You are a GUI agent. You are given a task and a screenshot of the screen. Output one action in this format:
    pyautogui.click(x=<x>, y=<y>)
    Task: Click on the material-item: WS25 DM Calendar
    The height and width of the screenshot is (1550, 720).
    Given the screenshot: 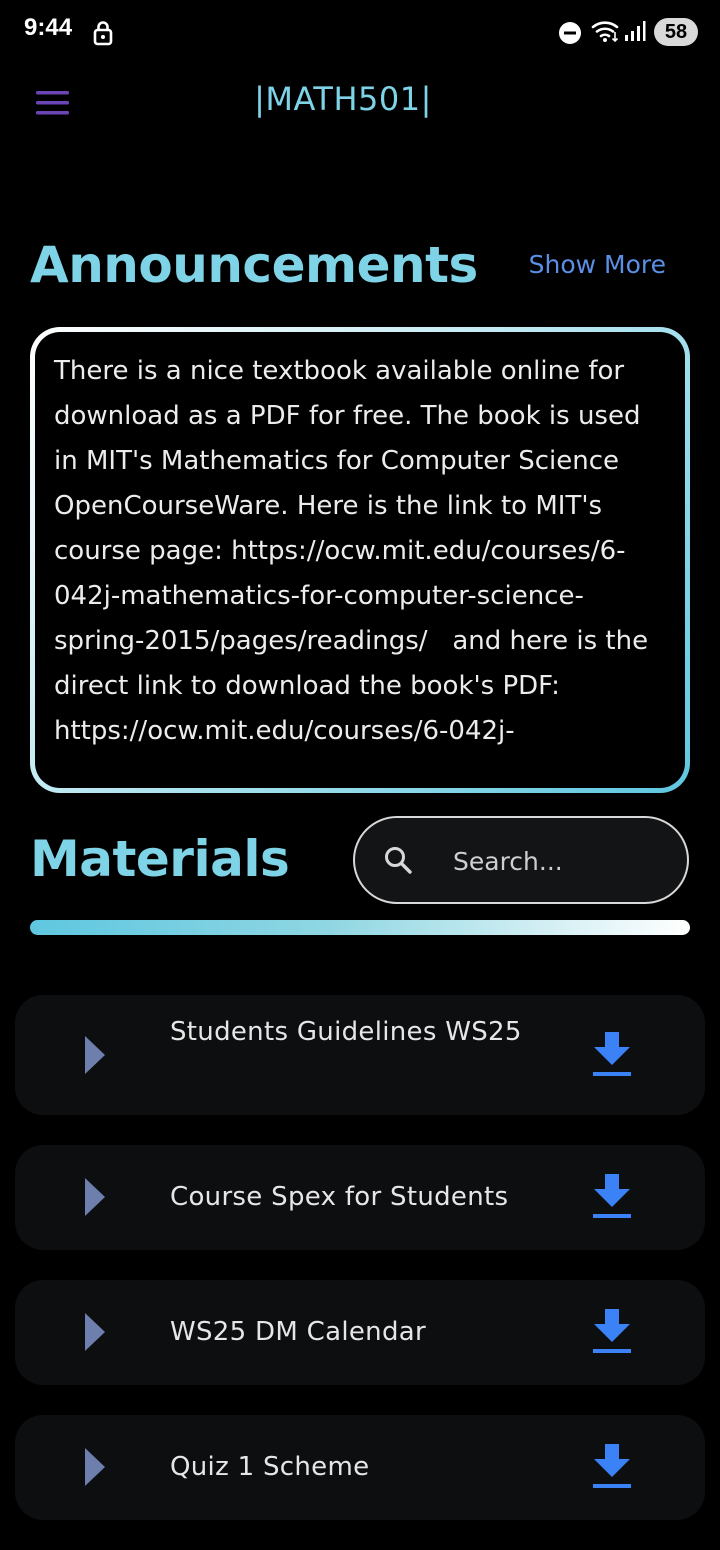 What is the action you would take?
    pyautogui.click(x=360, y=1332)
    